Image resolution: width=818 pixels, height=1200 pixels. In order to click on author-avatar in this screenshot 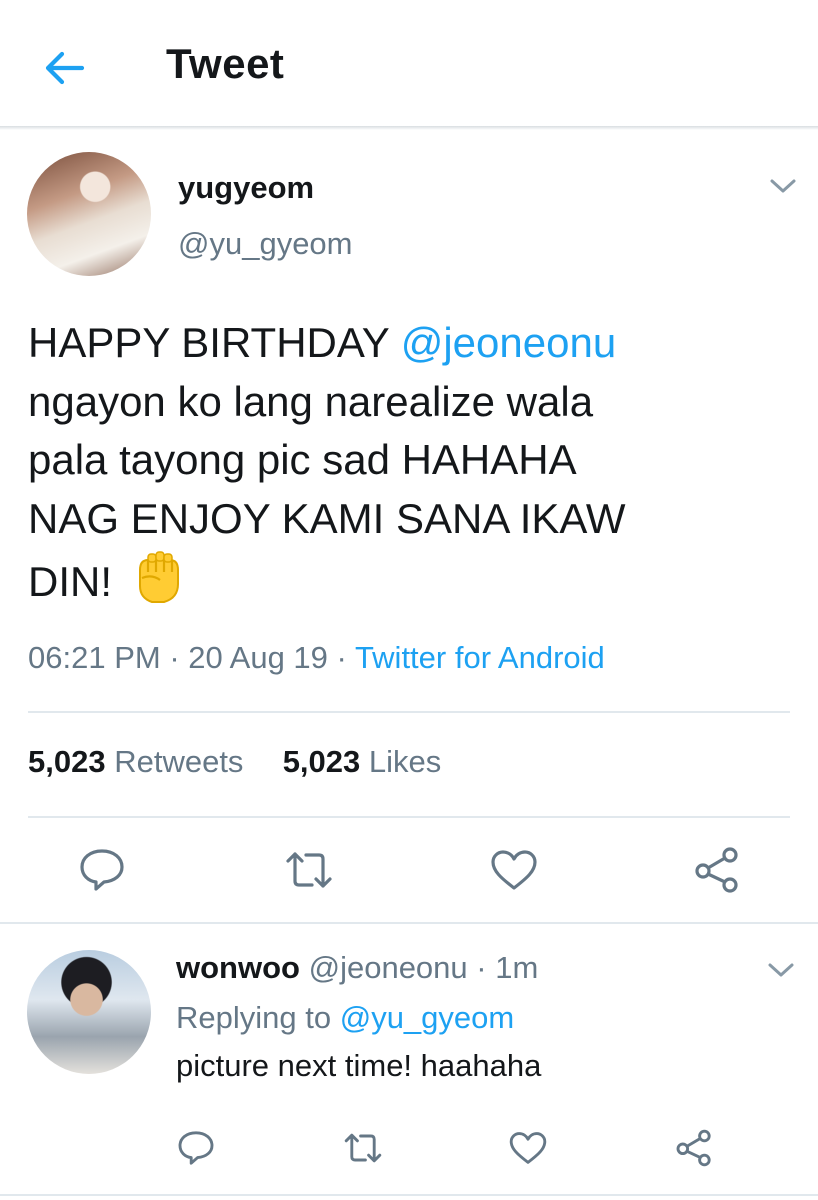, I will do `click(89, 214)`.